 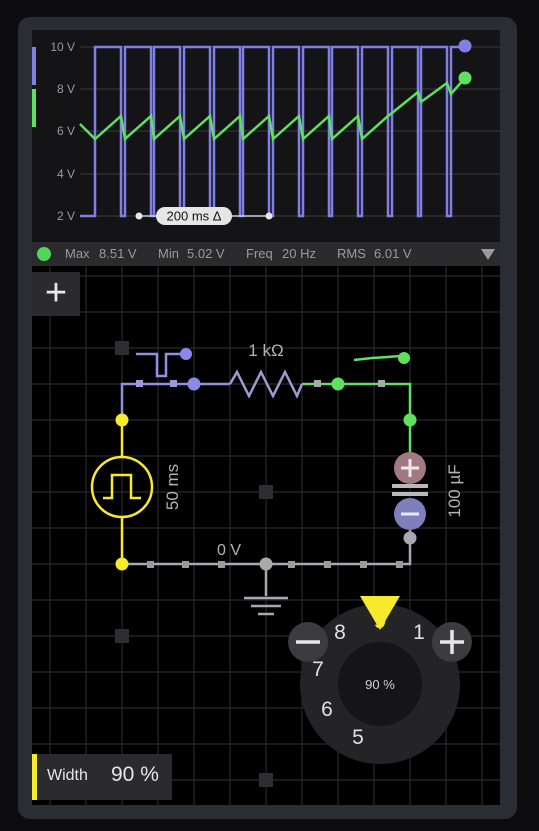 I want to click on probe-status-dot, so click(x=44, y=254).